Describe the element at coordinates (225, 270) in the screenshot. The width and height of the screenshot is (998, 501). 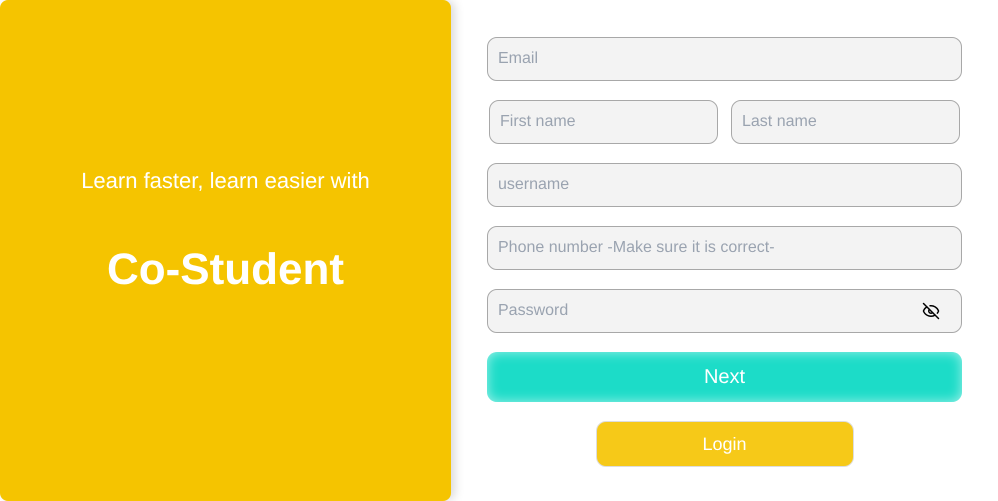
I see `brand-title: Co-Student` at that location.